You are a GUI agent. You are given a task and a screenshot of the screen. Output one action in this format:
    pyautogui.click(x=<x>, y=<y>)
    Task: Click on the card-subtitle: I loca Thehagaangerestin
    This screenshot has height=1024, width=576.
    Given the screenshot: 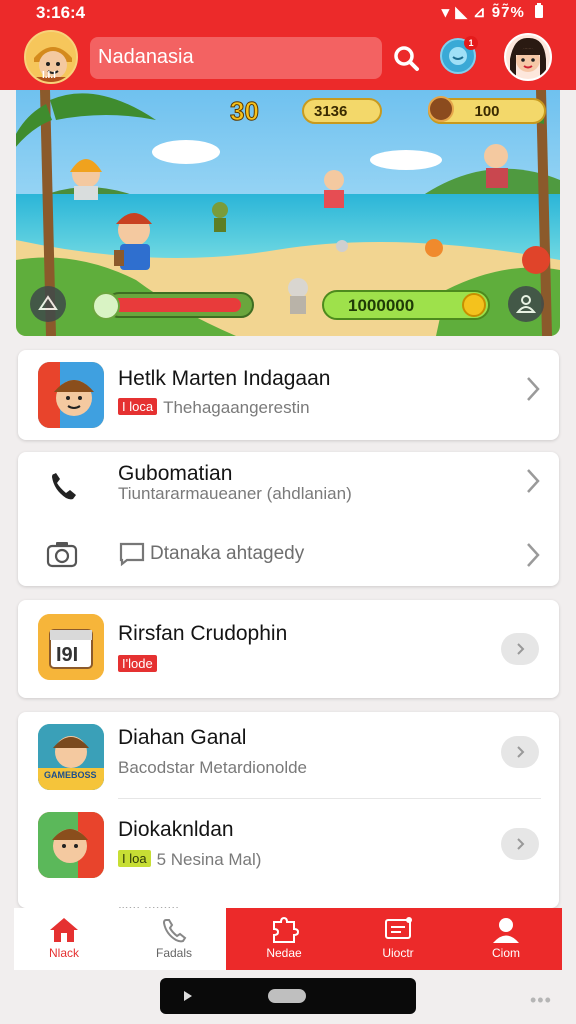 What is the action you would take?
    pyautogui.click(x=214, y=408)
    